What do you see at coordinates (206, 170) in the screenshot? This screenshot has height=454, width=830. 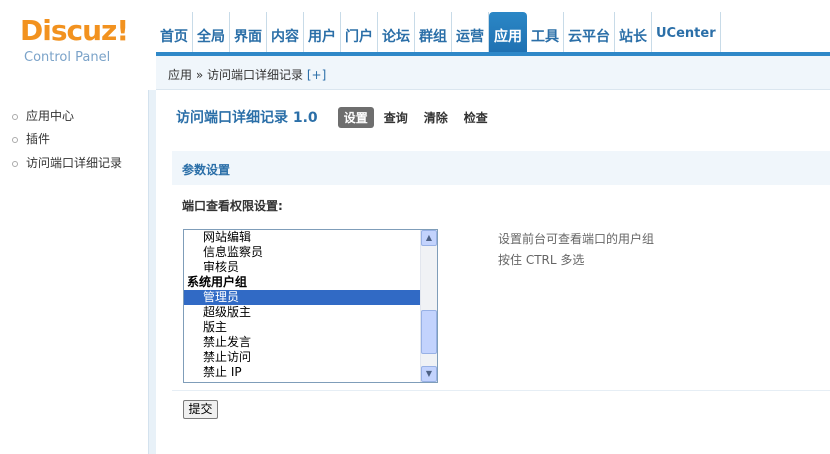 I see `section-title: 参数设置` at bounding box center [206, 170].